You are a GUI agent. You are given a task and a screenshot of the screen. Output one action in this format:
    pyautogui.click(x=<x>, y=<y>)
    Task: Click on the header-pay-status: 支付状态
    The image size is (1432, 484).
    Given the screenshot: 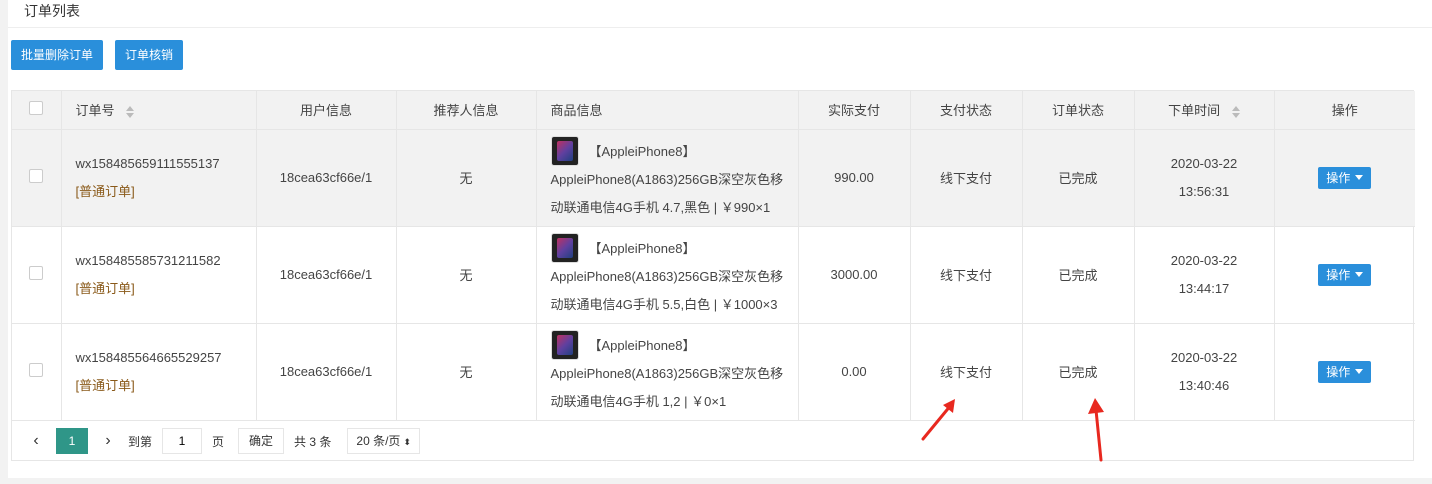 What is the action you would take?
    pyautogui.click(x=966, y=110)
    